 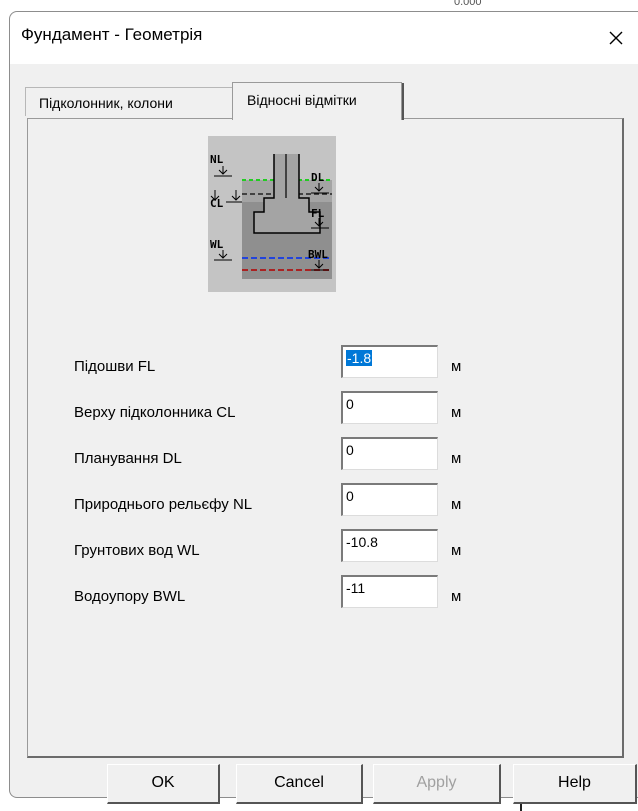 I want to click on apply-button: Apply, so click(x=437, y=784).